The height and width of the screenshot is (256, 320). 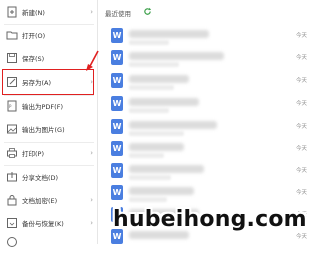 What do you see at coordinates (48, 153) in the screenshot?
I see `menu-item-print: 打印(P) ›` at bounding box center [48, 153].